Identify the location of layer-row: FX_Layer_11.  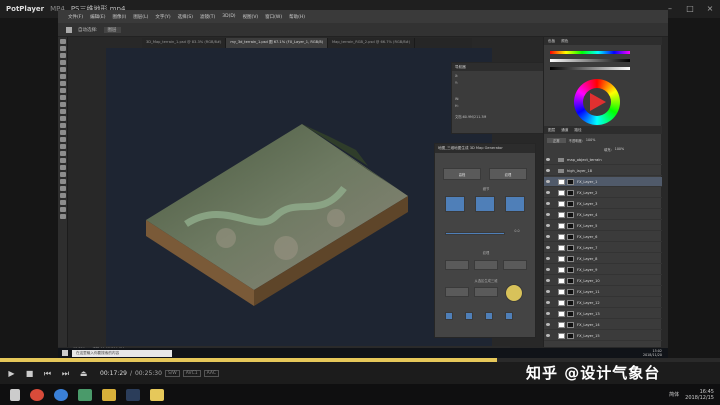
(603, 292).